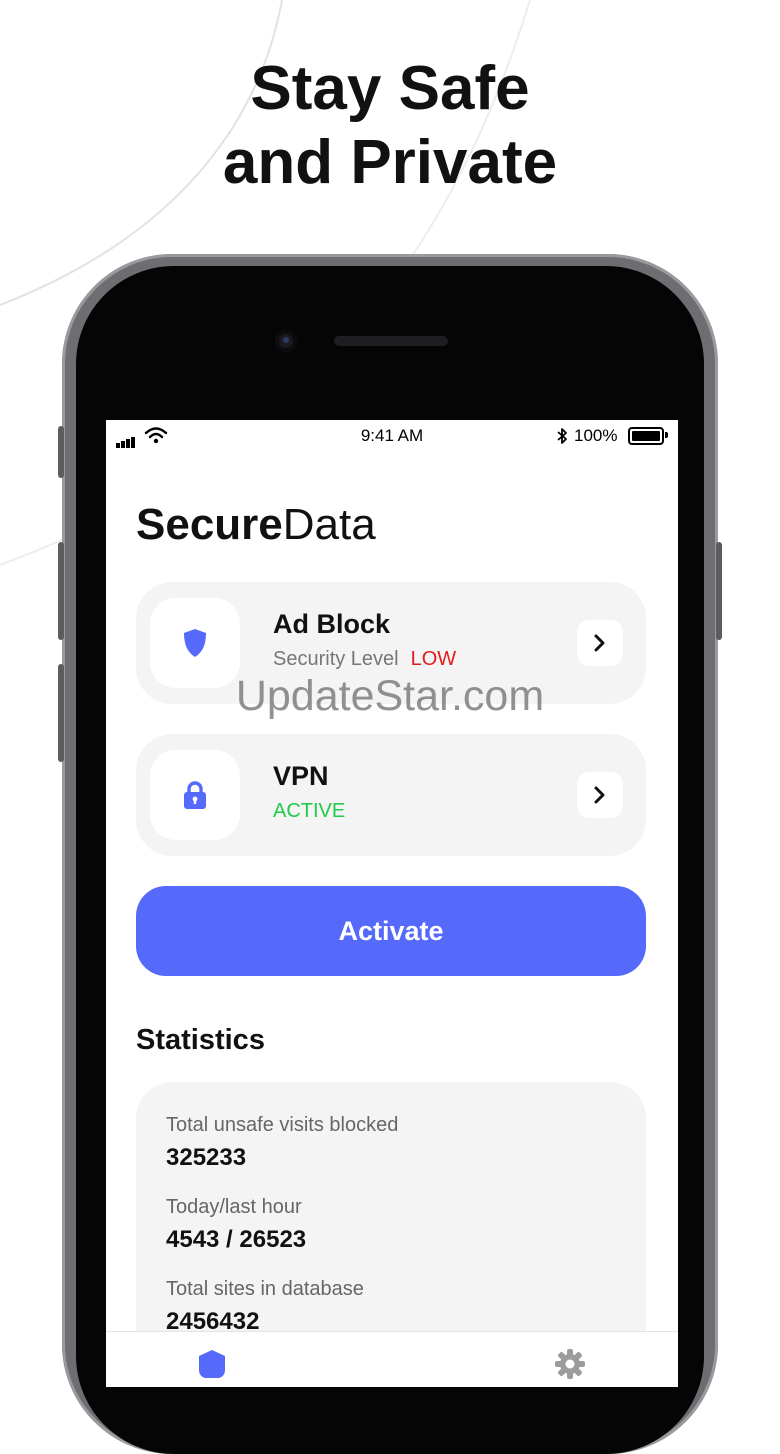  What do you see at coordinates (236, 1239) in the screenshot?
I see `stat-value: 4543 / 26523` at bounding box center [236, 1239].